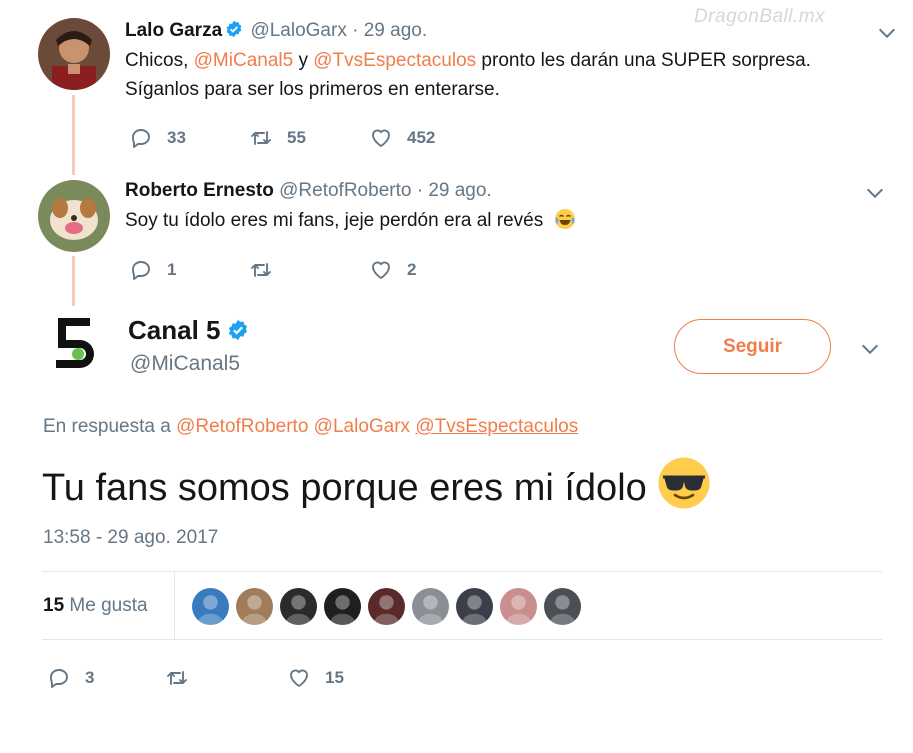 The width and height of the screenshot is (913, 753). I want to click on tweet2-actions: 1 2, so click(272, 270).